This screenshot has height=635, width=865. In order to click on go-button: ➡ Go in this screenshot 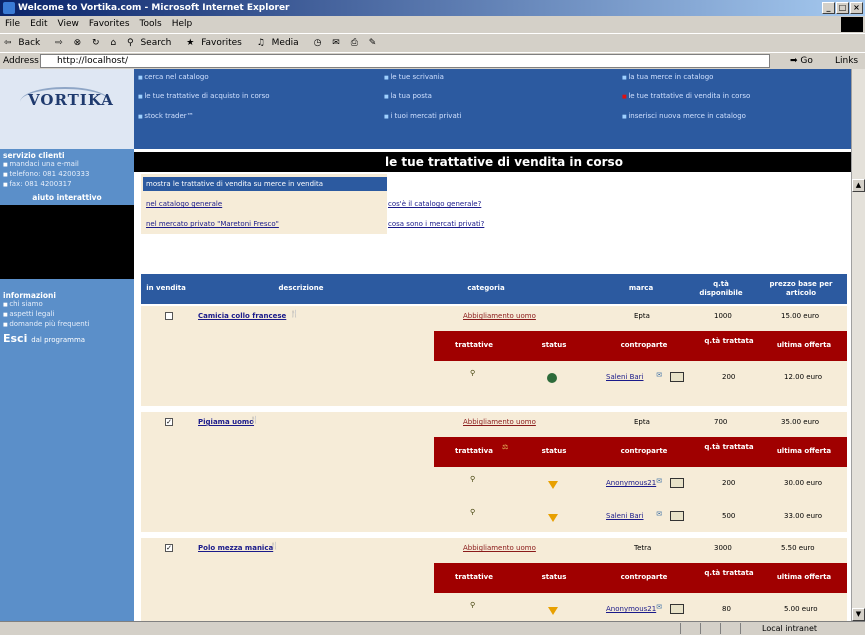, I will do `click(801, 61)`.